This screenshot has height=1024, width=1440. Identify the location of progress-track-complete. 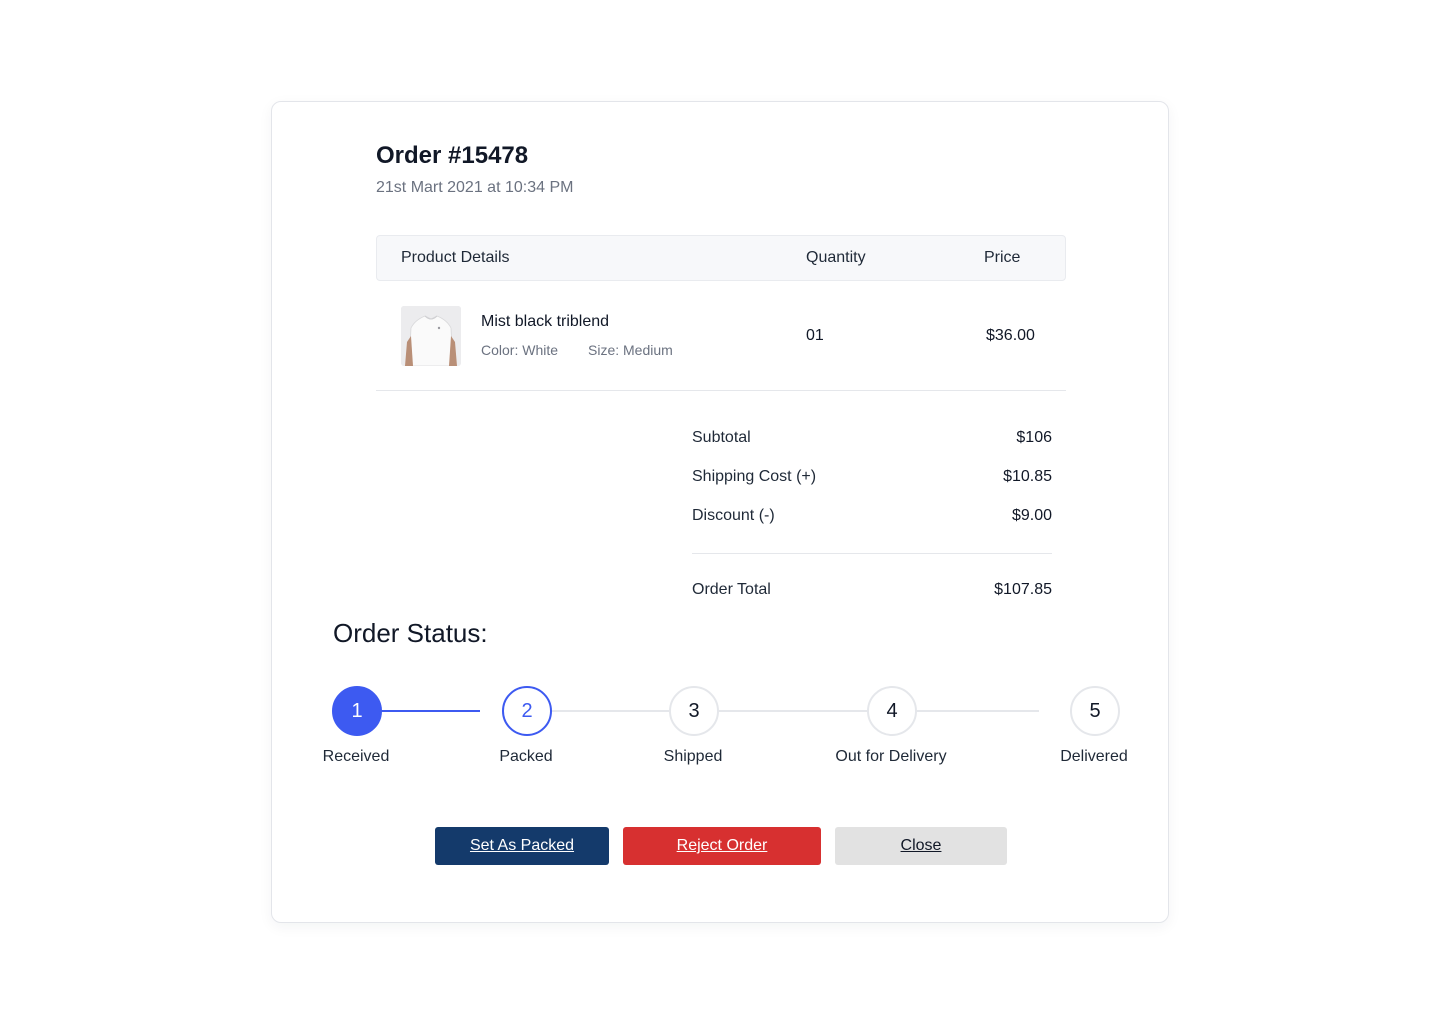
(430, 711).